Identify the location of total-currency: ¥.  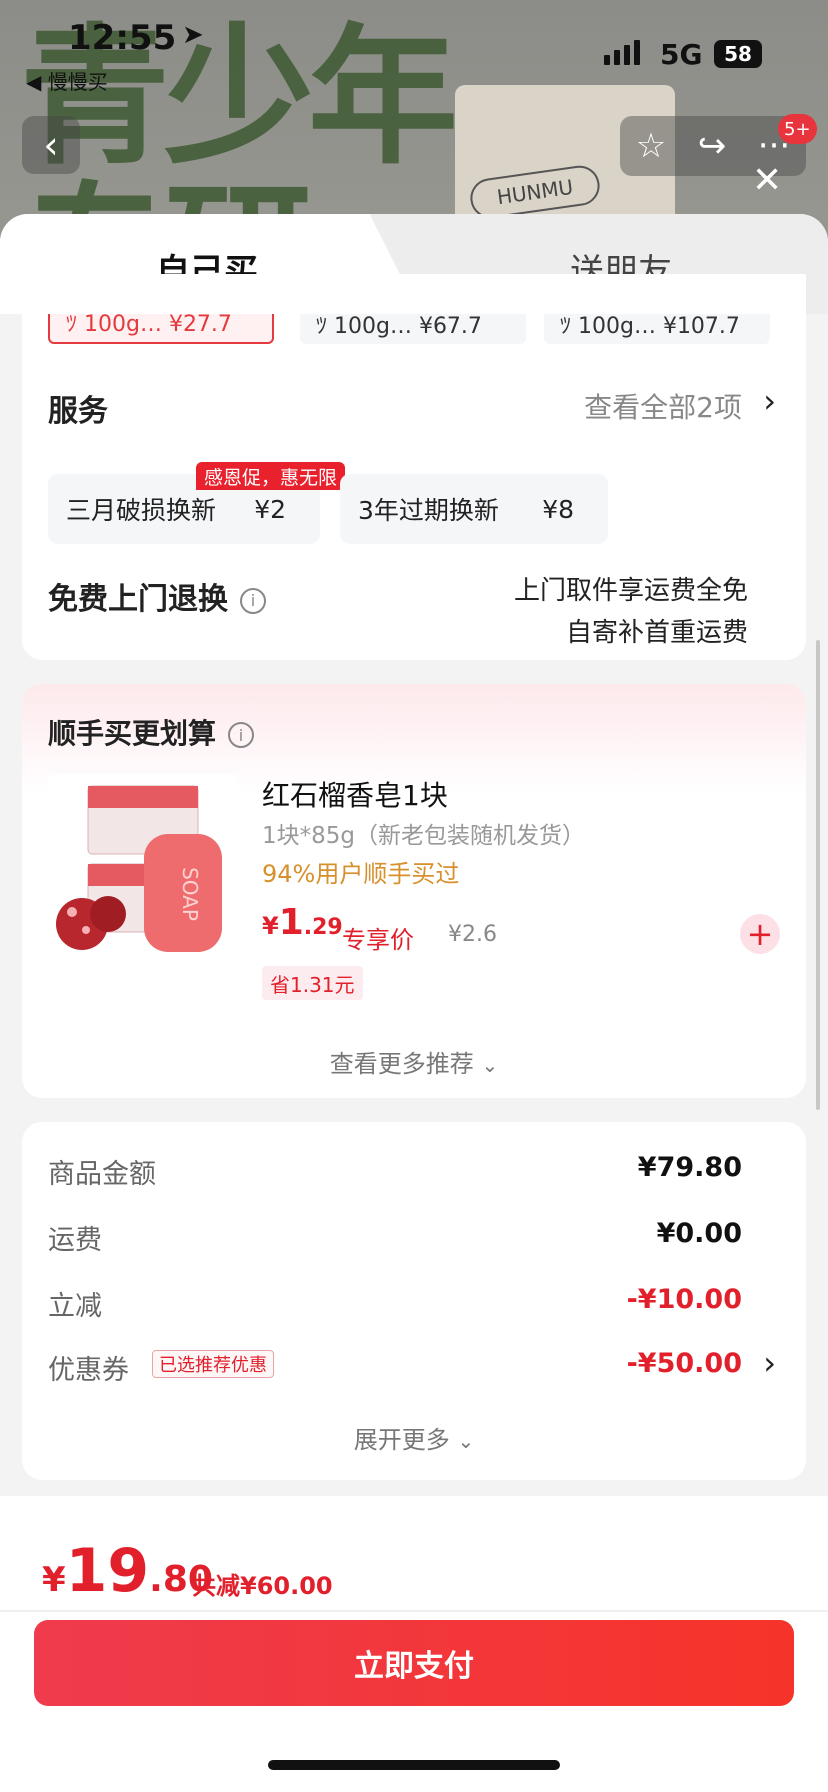
(54, 1580).